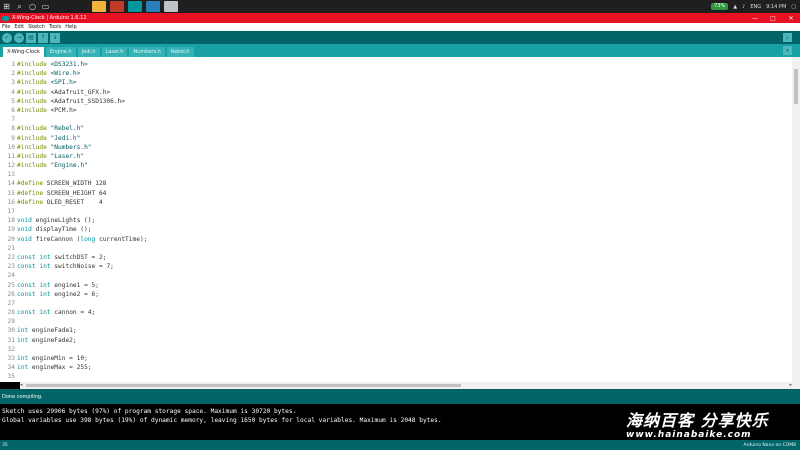 Image resolution: width=800 pixels, height=450 pixels. What do you see at coordinates (396, 340) in the screenshot?
I see `code-line: 31 int engineFade2;` at bounding box center [396, 340].